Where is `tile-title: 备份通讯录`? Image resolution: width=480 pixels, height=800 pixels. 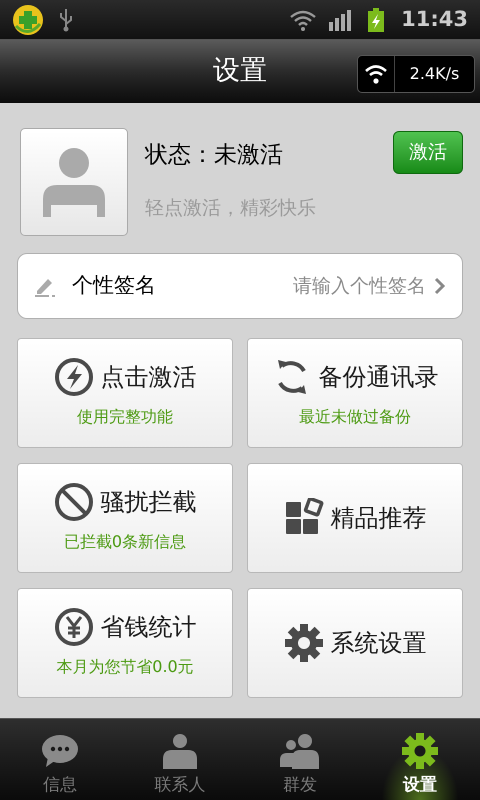
tile-title: 备份通讯录 is located at coordinates (378, 377).